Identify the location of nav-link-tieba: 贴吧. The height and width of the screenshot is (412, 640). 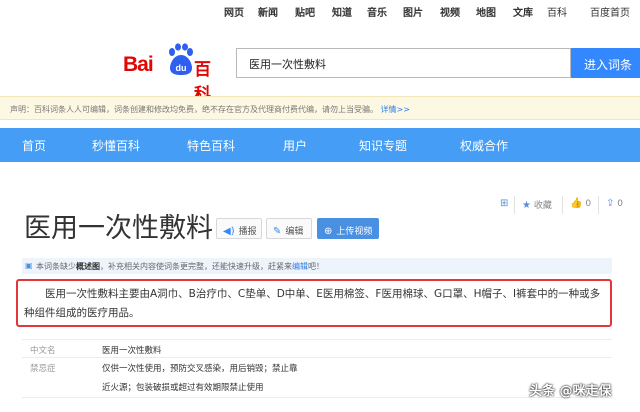
(305, 11).